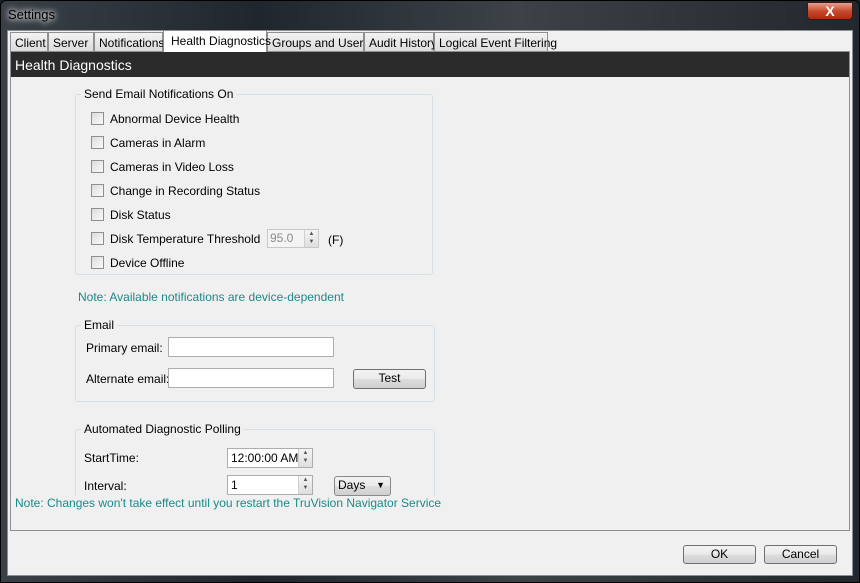  I want to click on close-button: X, so click(830, 11).